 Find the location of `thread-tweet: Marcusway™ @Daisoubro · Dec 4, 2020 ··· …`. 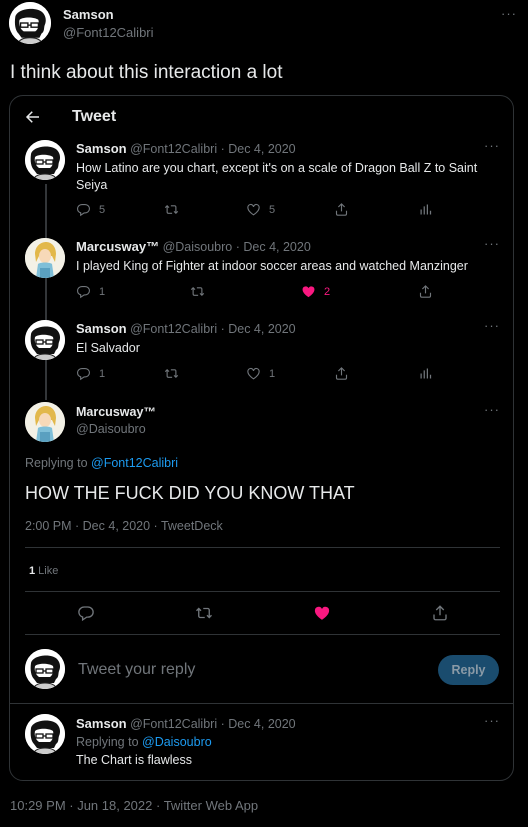

thread-tweet: Marcusway™ @Daisoubro · Dec 4, 2020 ··· … is located at coordinates (261, 270).